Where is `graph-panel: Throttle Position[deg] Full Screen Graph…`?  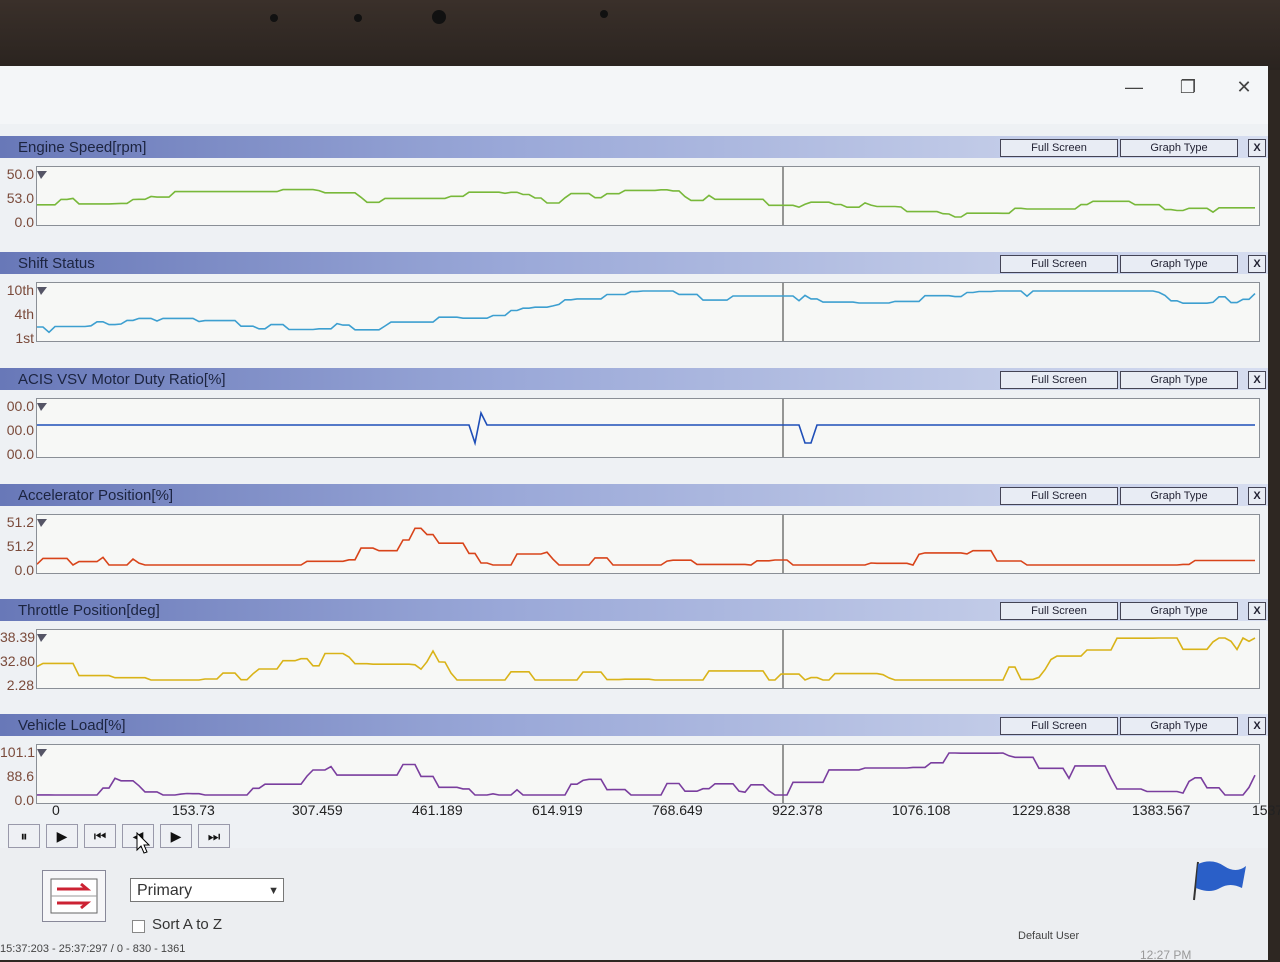 graph-panel: Throttle Position[deg] Full Screen Graph… is located at coordinates (634, 656).